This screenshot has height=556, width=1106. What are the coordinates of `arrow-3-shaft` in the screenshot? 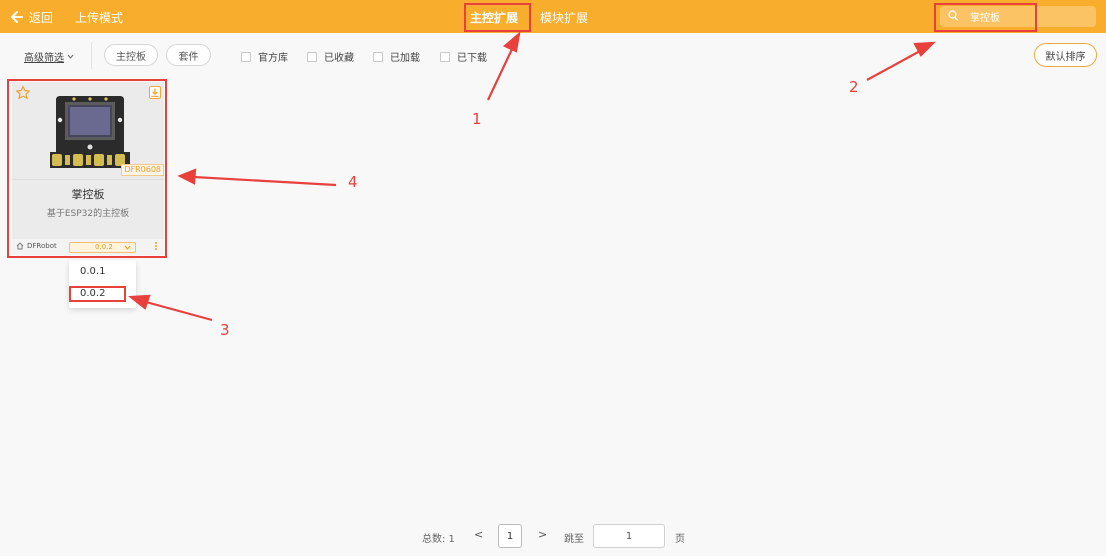 It's located at (179, 311).